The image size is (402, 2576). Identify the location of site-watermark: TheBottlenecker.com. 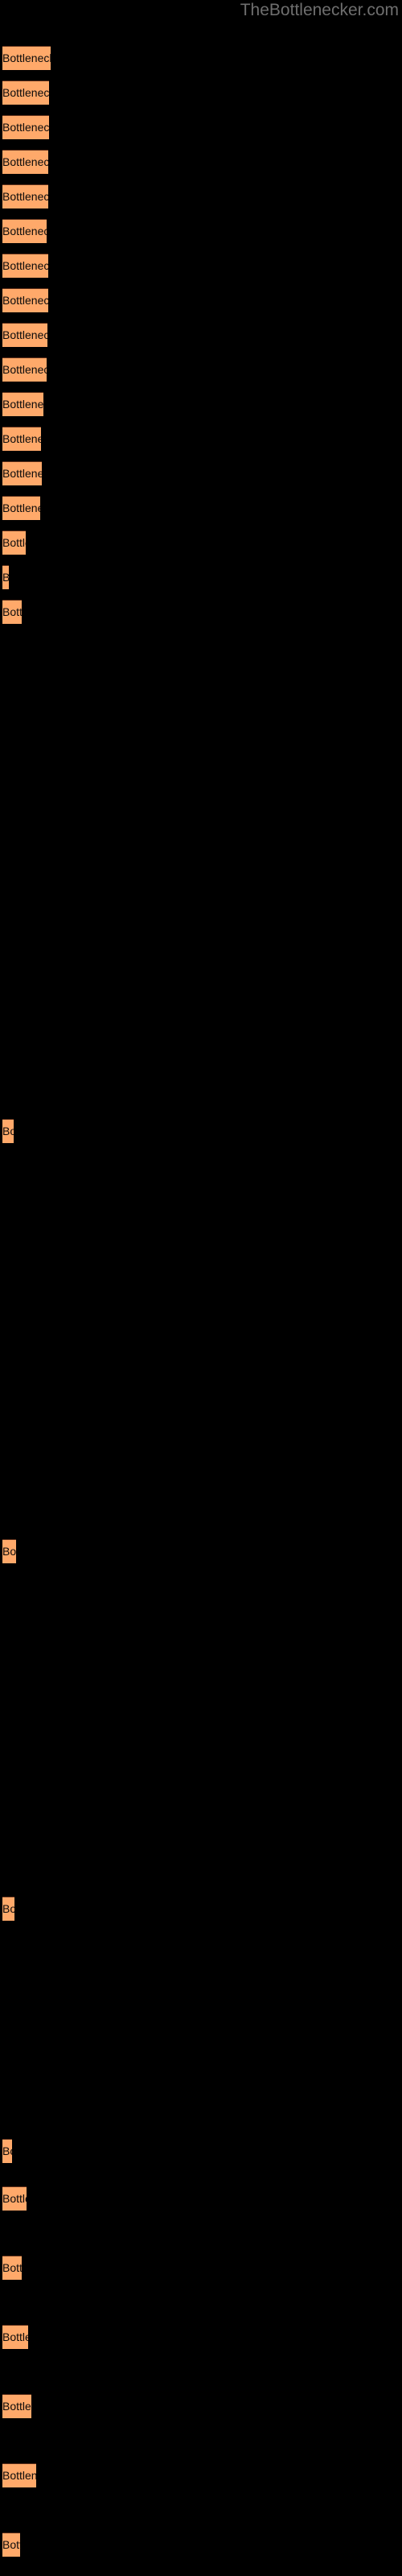
(319, 10).